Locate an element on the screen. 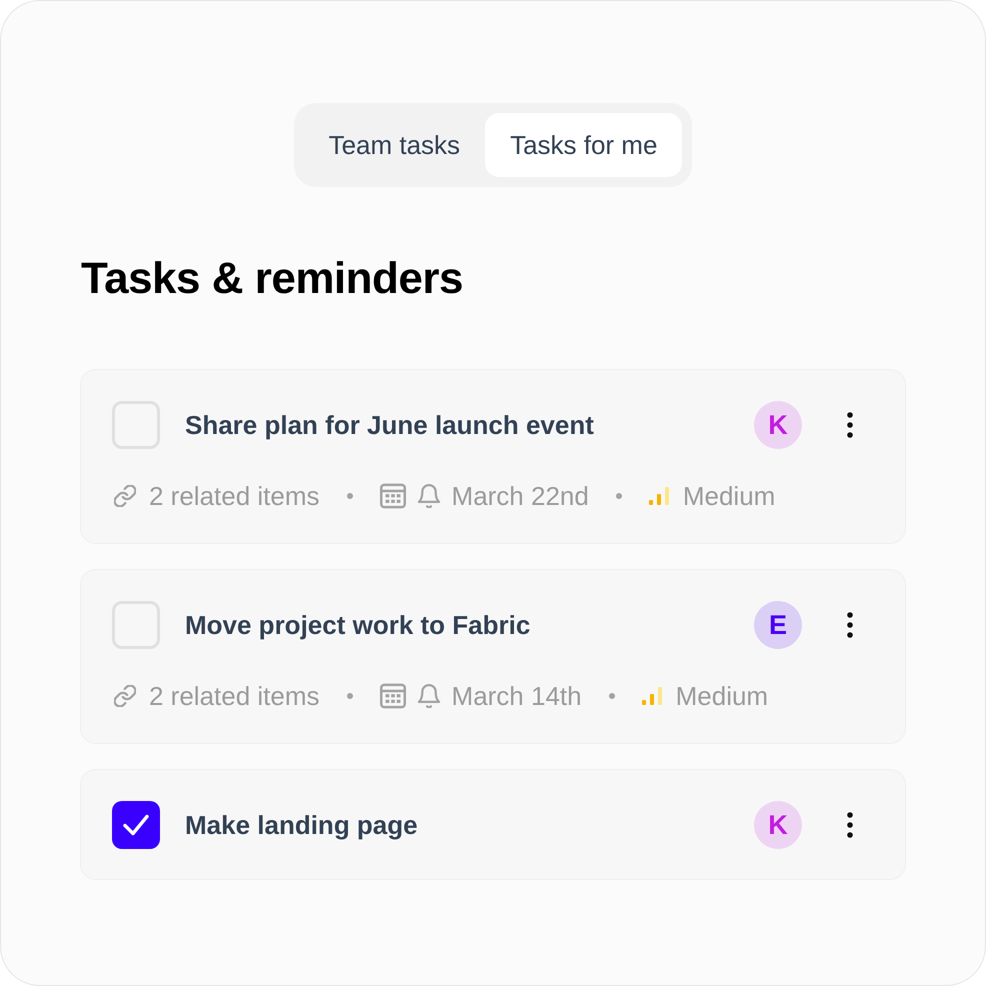 The height and width of the screenshot is (986, 986). page-heading: Tasks & reminders is located at coordinates (272, 279).